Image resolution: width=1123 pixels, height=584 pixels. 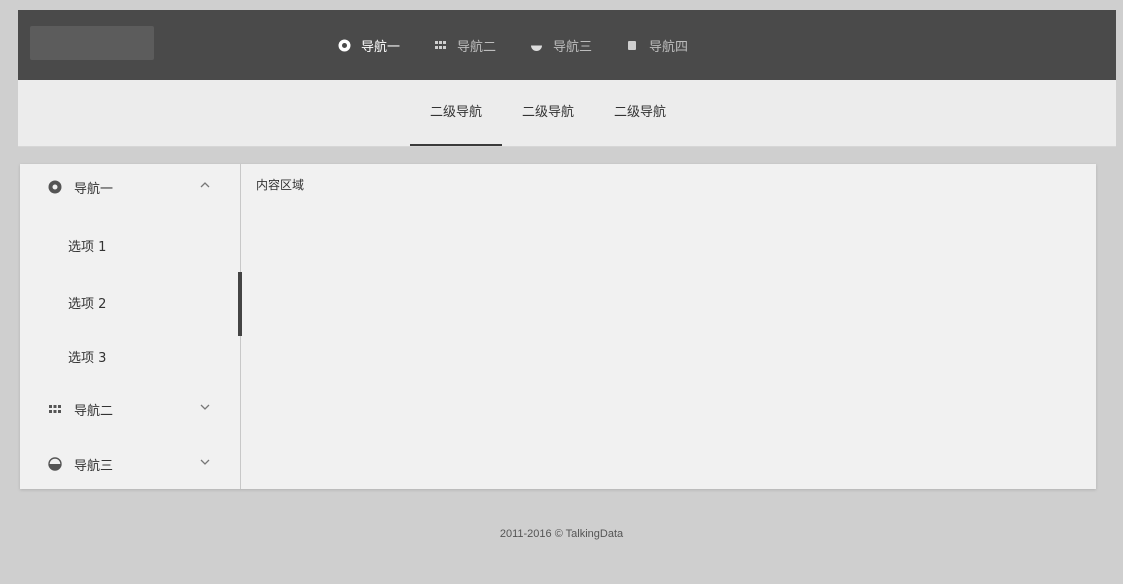 I want to click on top-nav-label: 导航二, so click(x=477, y=47).